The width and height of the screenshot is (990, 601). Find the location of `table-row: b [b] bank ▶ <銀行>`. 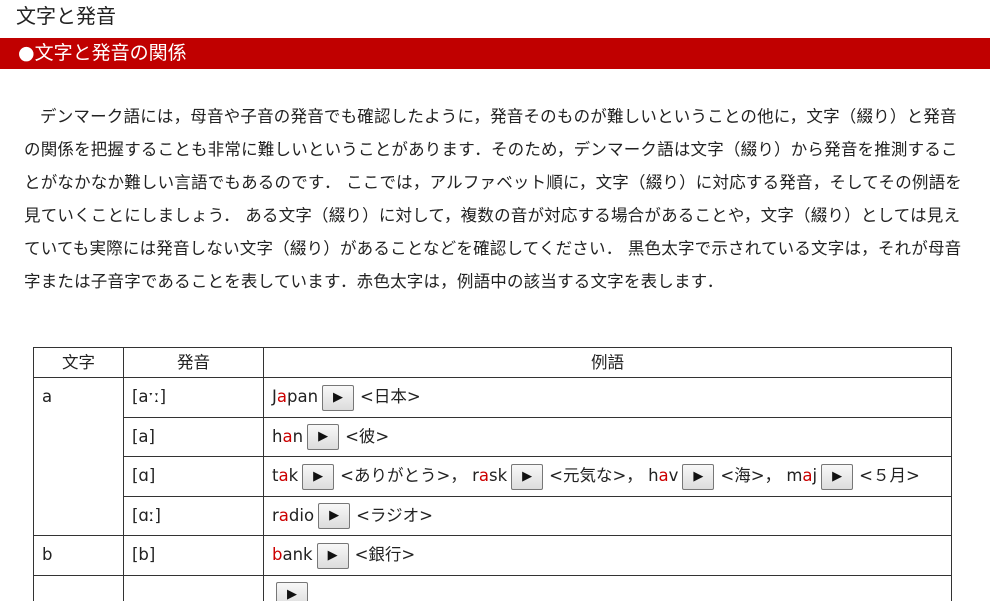

table-row: b [b] bank ▶ <銀行> is located at coordinates (492, 555).